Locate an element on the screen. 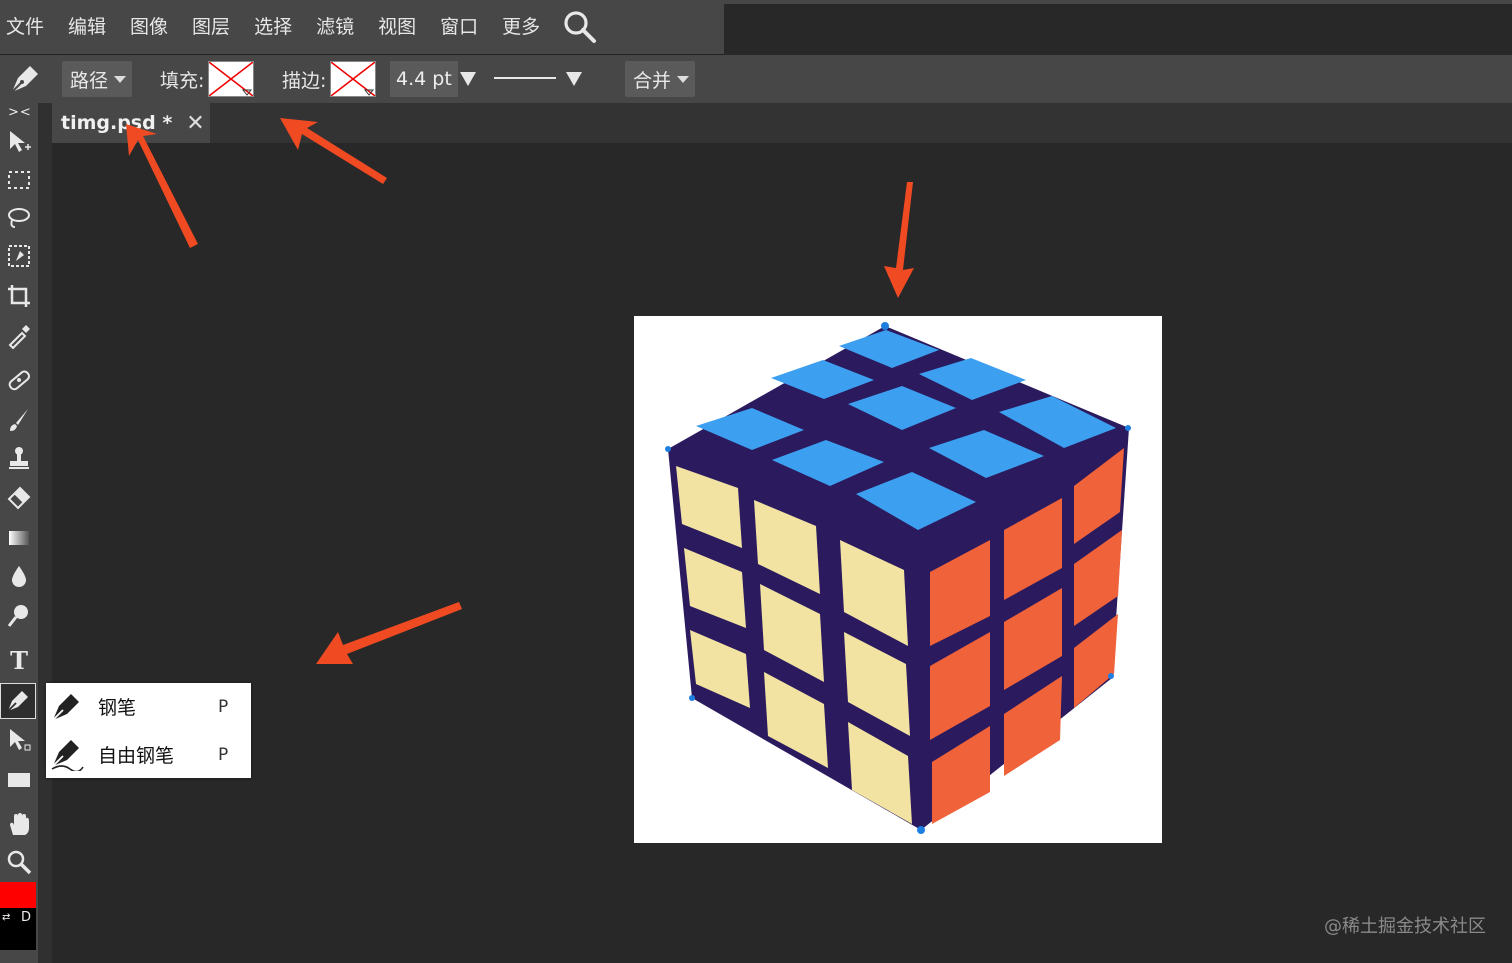 The height and width of the screenshot is (963, 1512). text-tool-icon: T is located at coordinates (19, 660).